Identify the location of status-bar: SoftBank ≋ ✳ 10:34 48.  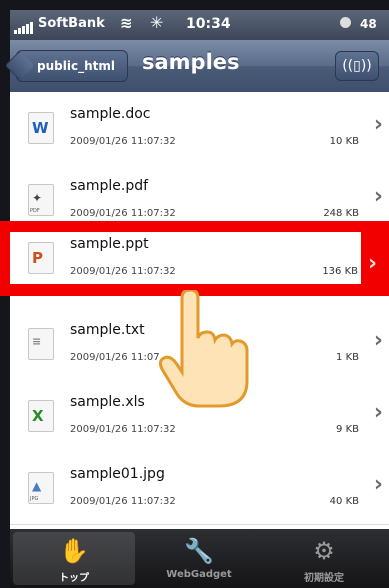
(199, 25).